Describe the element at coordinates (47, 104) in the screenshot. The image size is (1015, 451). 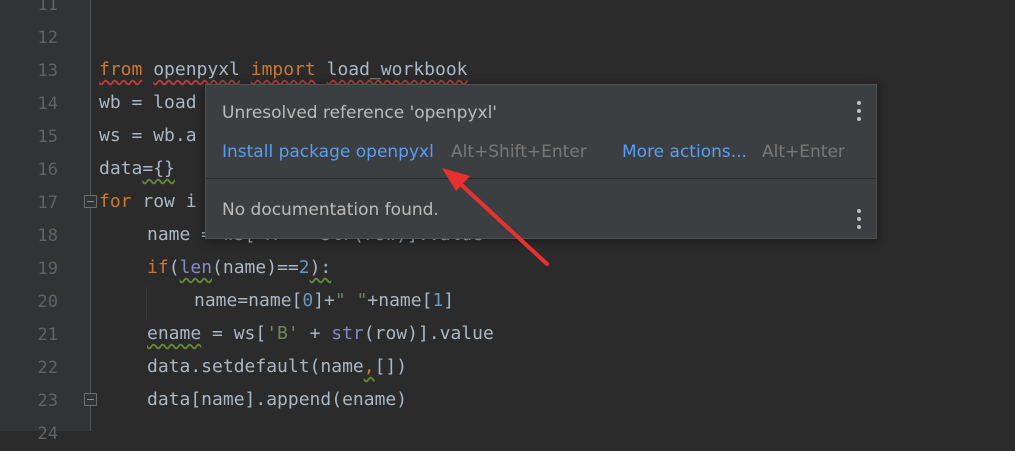
I see `line-number: 14` at that location.